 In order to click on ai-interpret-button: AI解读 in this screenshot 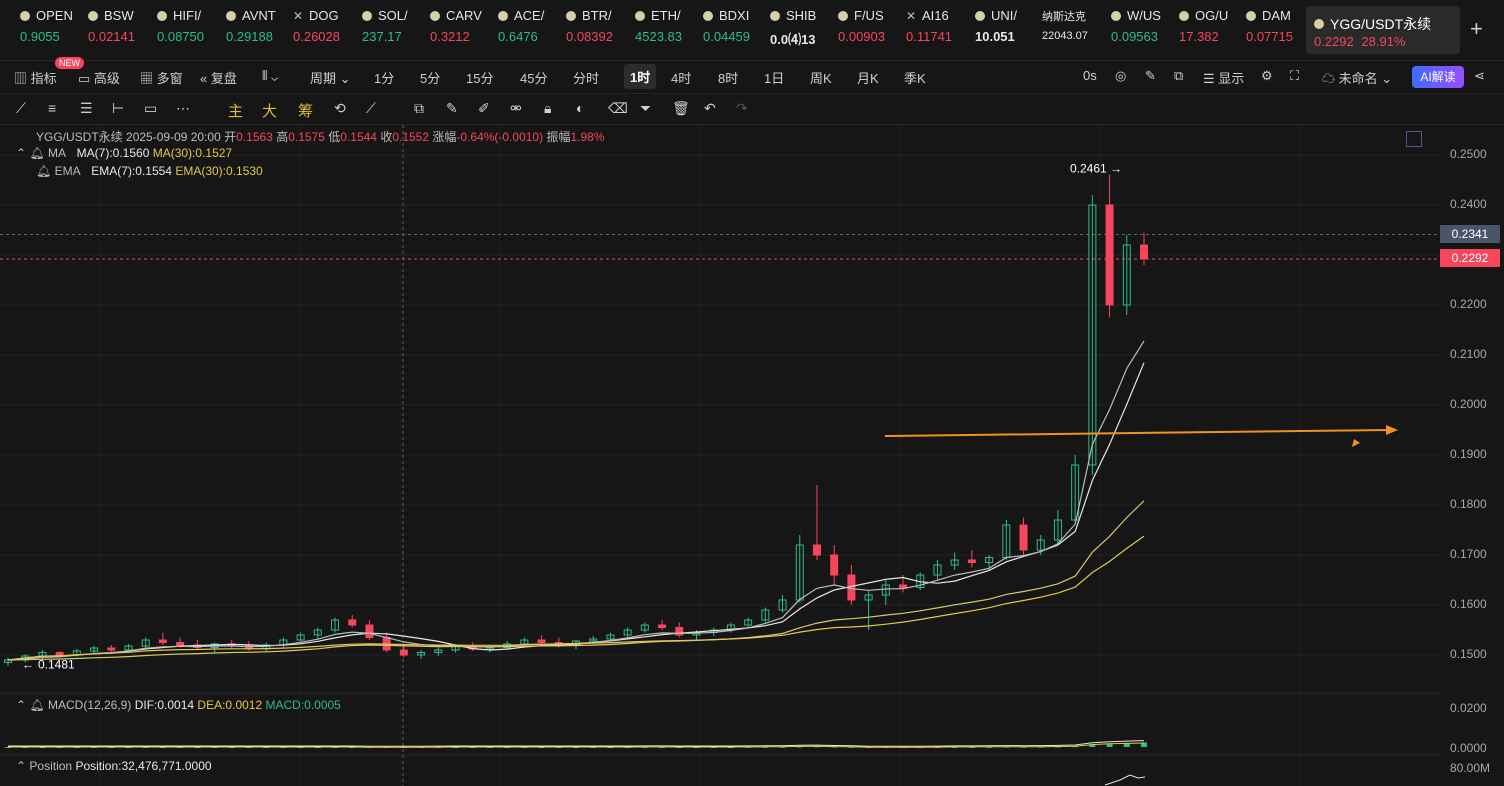, I will do `click(1438, 77)`.